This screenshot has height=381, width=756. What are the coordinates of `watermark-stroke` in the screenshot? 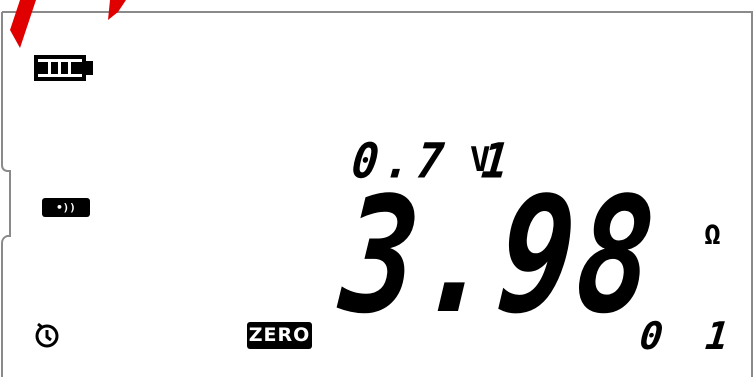 It's located at (68, 24).